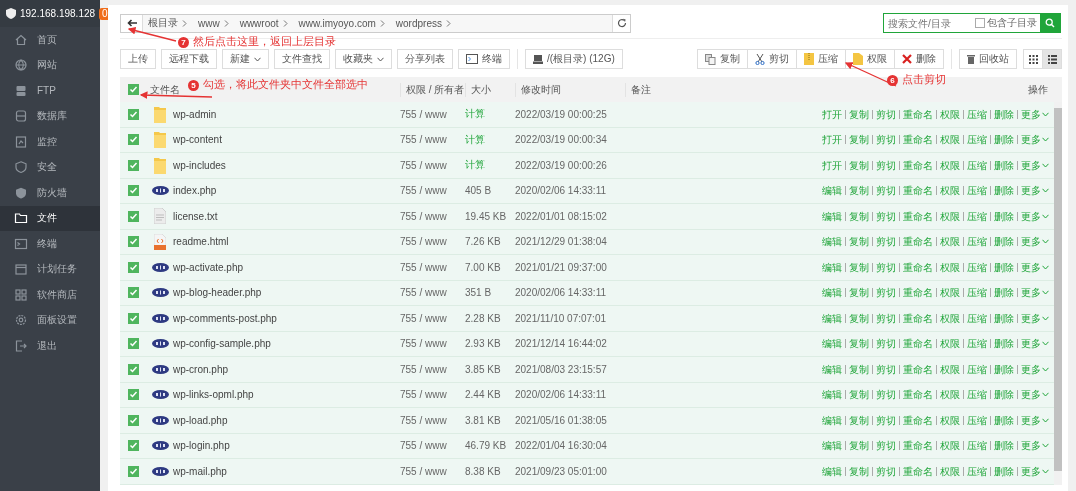 This screenshot has height=491, width=1076. What do you see at coordinates (200, 471) in the screenshot?
I see `file-name: wp-mail.php` at bounding box center [200, 471].